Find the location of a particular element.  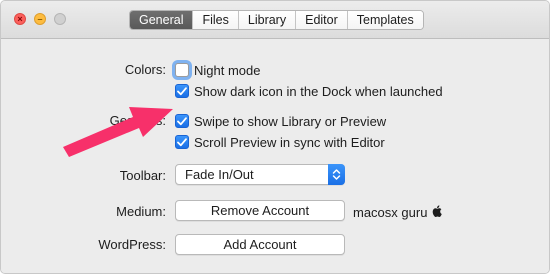

annotation-arrow-icon is located at coordinates (118, 132).